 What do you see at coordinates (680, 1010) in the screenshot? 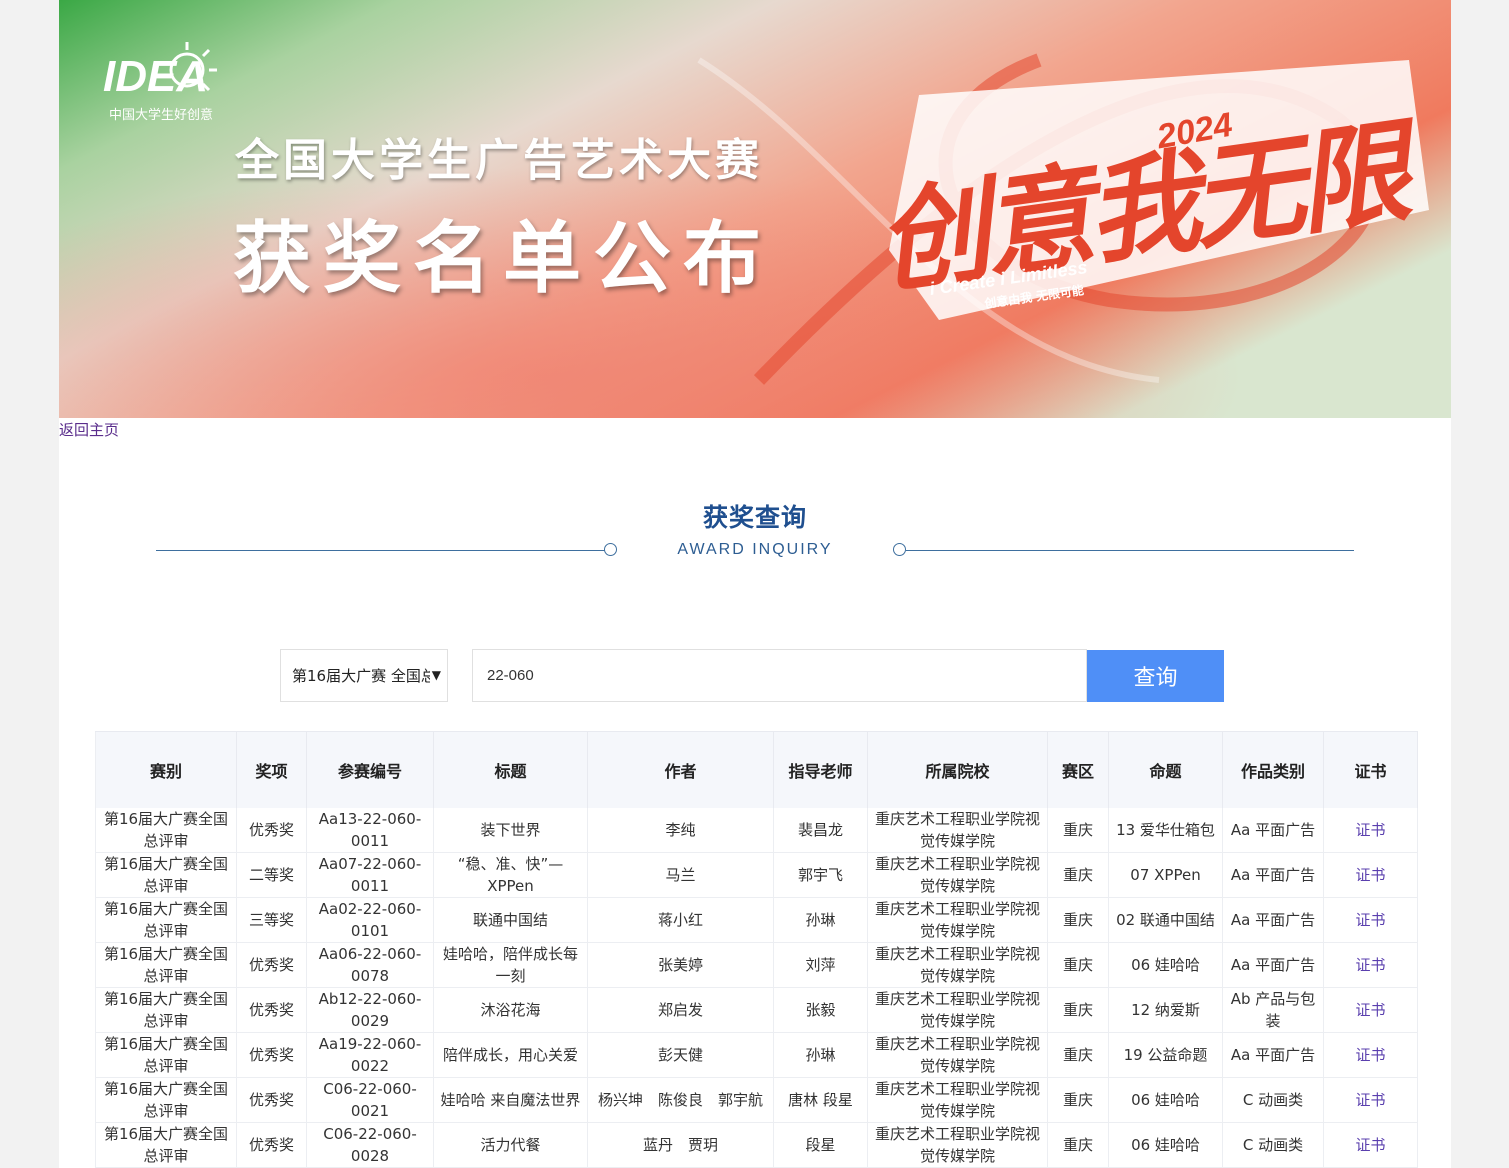
I see `cell-author: 郑启发` at bounding box center [680, 1010].